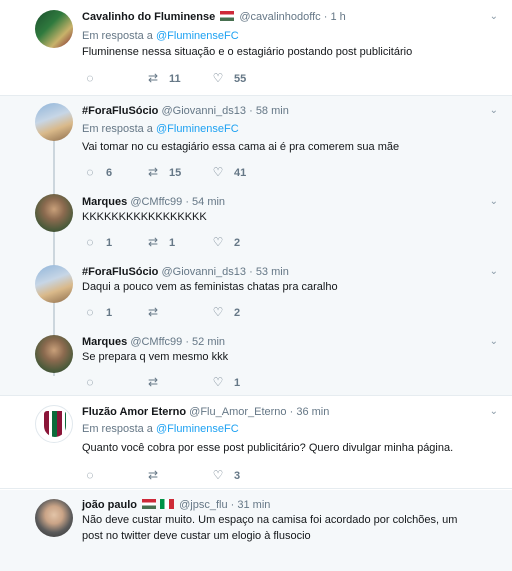 The height and width of the screenshot is (571, 512). What do you see at coordinates (335, 17) in the screenshot?
I see `timestamp: · 1 h` at bounding box center [335, 17].